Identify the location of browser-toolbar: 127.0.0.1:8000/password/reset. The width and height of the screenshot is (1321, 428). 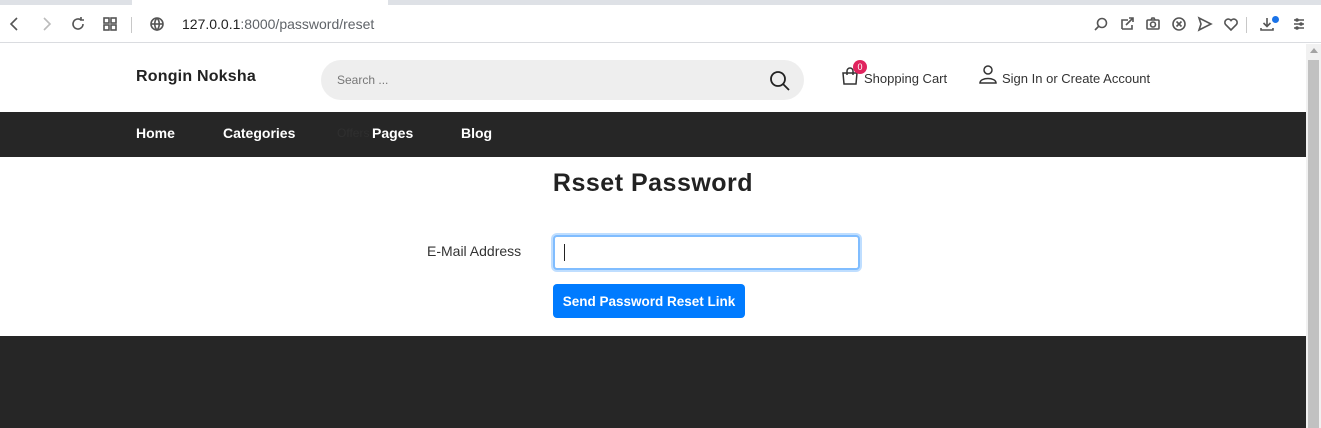
(660, 24).